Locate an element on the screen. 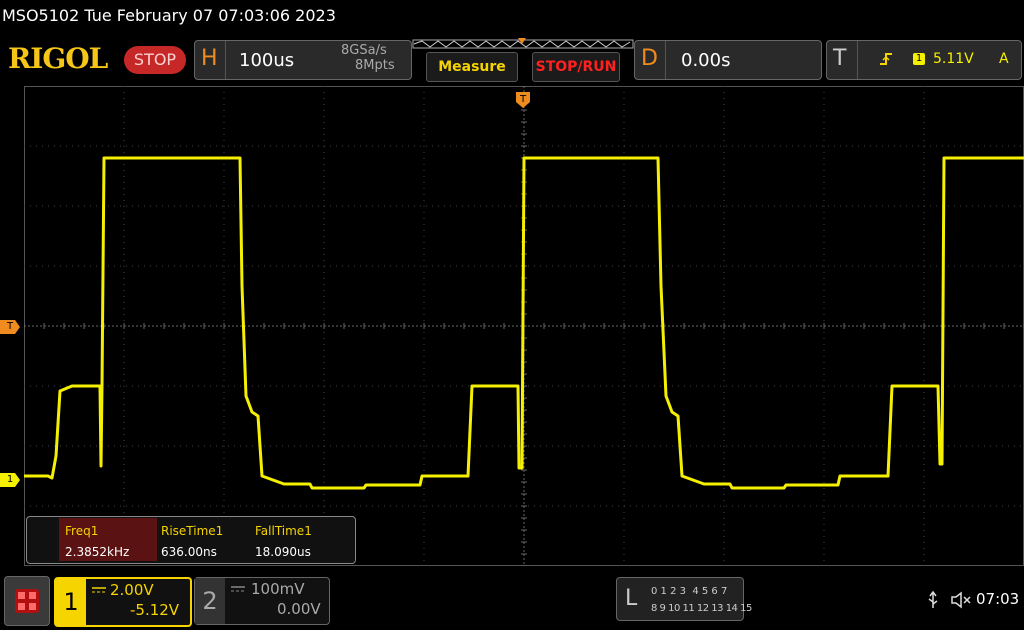 The height and width of the screenshot is (630, 1024). ch1-offset-marker: 1 is located at coordinates (10, 480).